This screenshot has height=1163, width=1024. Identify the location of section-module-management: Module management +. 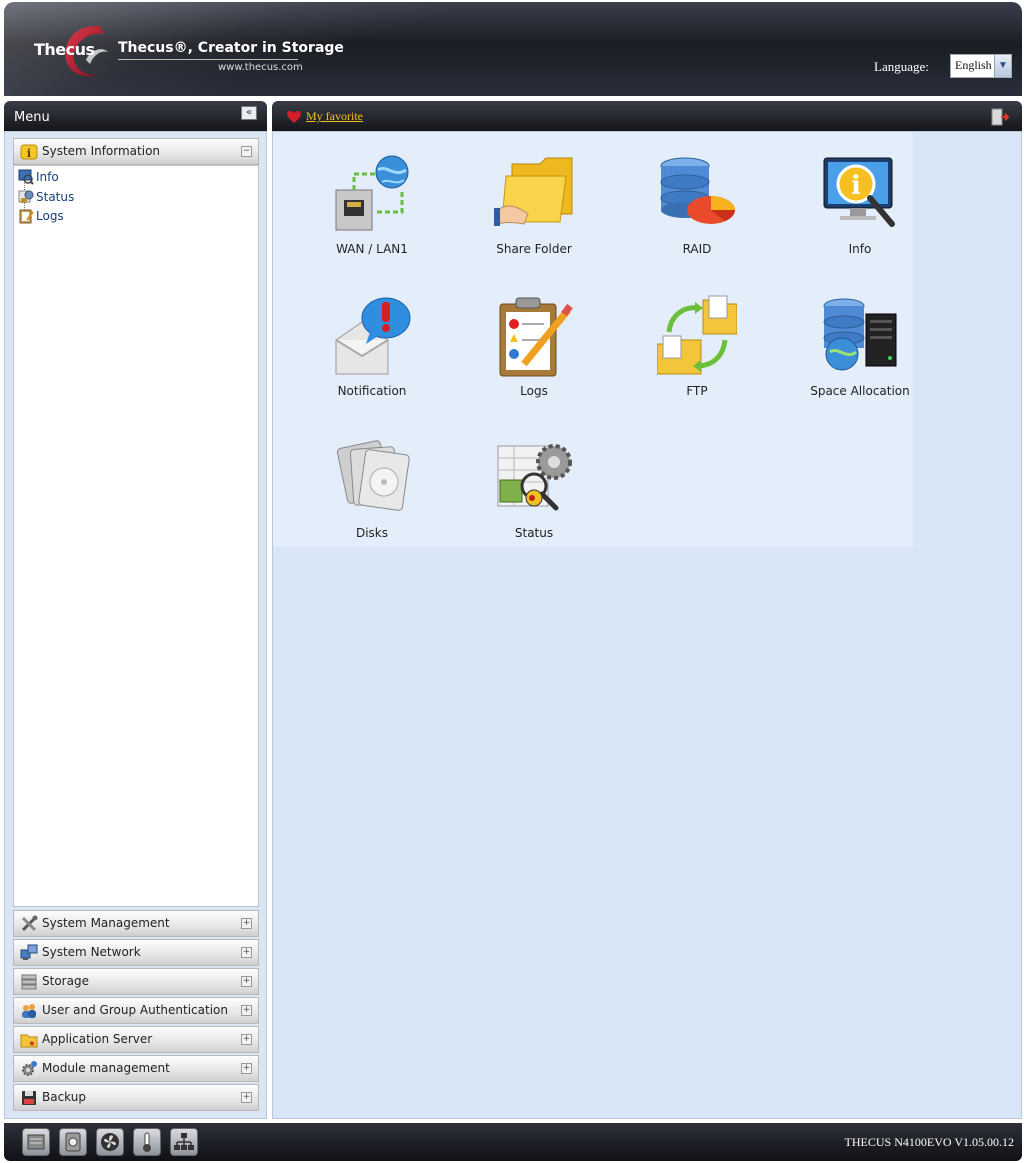
(136, 1068).